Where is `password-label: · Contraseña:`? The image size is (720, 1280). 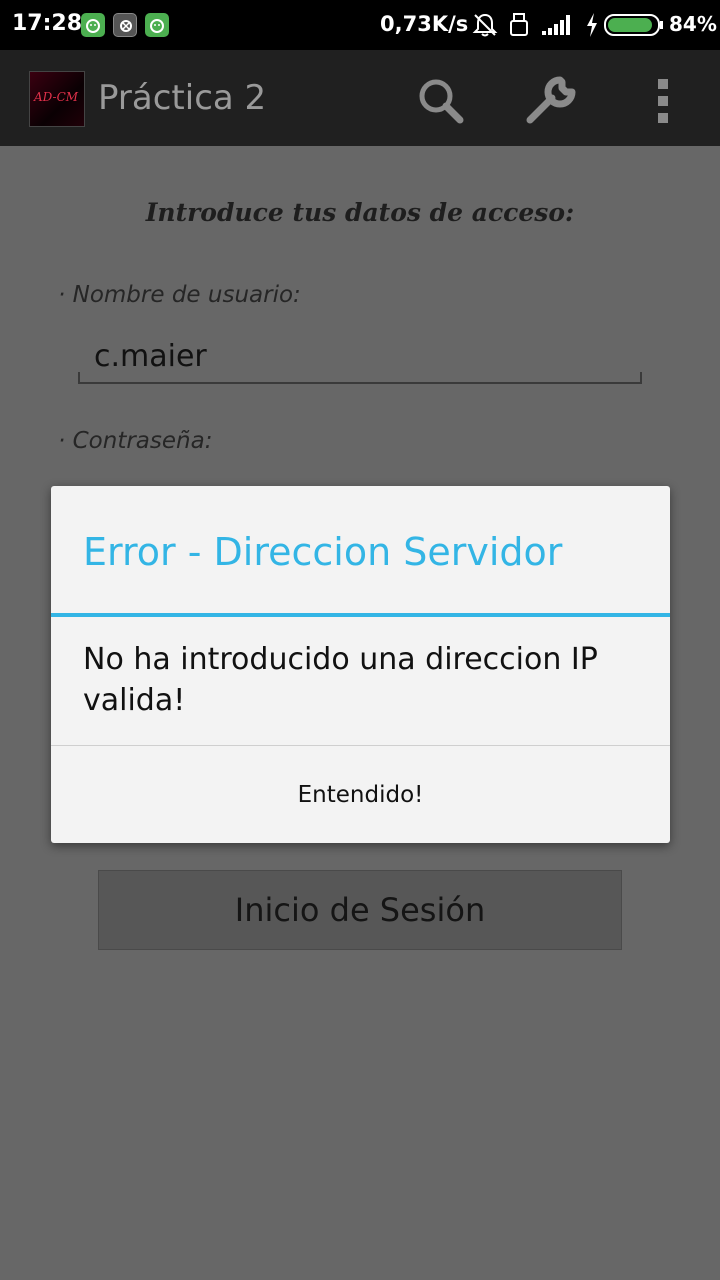 password-label: · Contraseña: is located at coordinates (135, 441).